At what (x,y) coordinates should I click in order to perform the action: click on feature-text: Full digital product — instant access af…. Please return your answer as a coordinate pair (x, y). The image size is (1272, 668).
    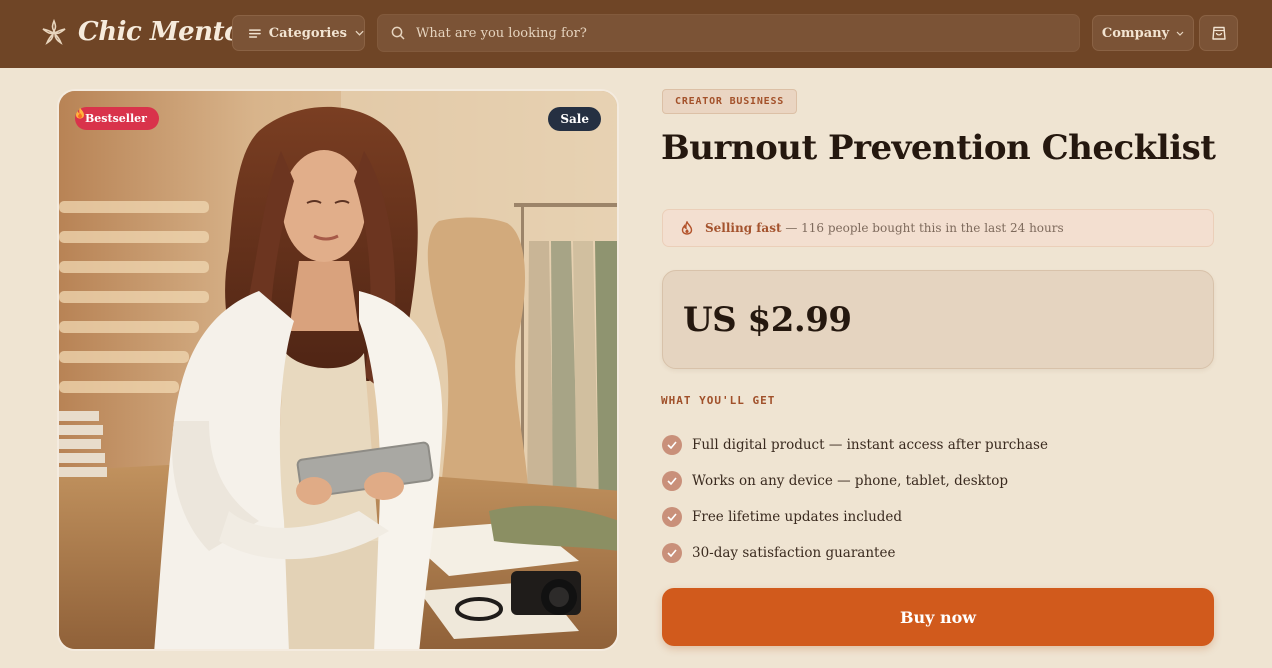
    Looking at the image, I should click on (870, 445).